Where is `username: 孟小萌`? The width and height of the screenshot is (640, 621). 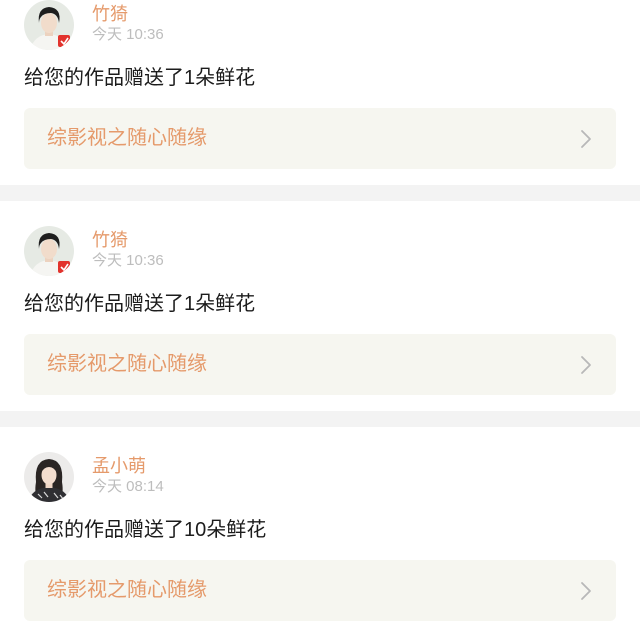 username: 孟小萌 is located at coordinates (119, 466).